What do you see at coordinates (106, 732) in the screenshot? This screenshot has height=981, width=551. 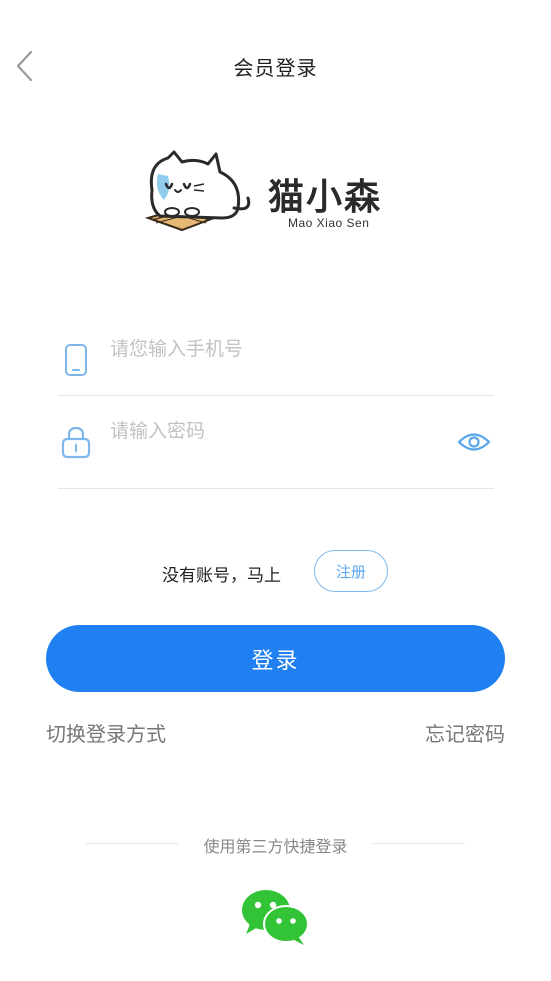 I see `switch-login-method-link: 切换登录方式` at bounding box center [106, 732].